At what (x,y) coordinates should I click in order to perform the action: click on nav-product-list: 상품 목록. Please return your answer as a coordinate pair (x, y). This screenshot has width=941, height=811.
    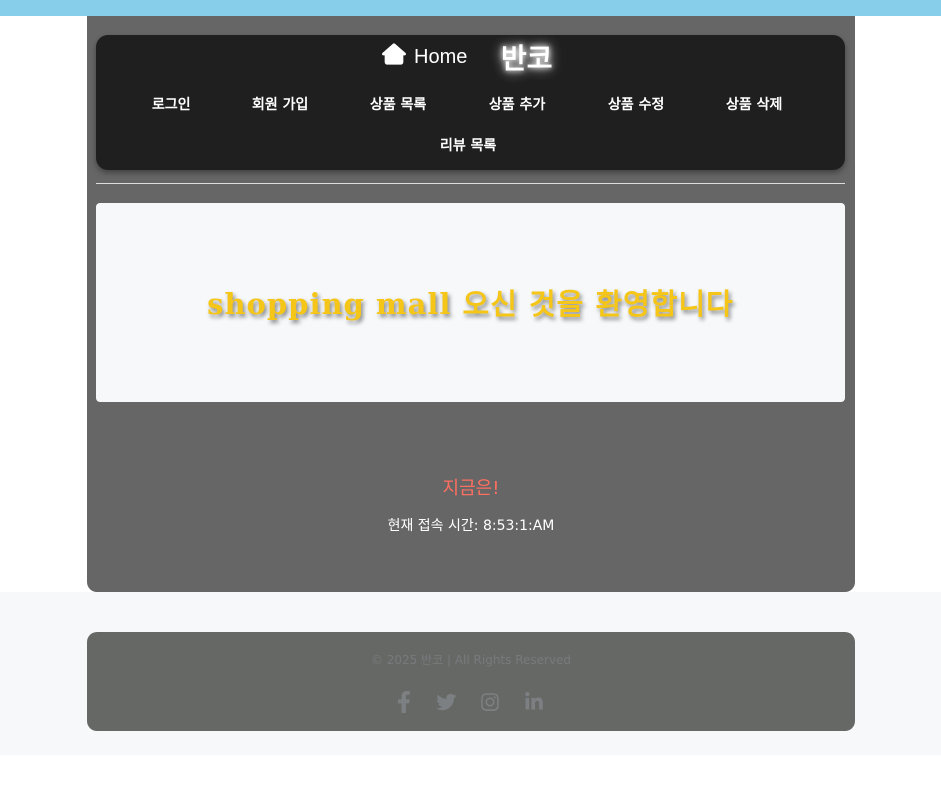
    Looking at the image, I should click on (398, 104).